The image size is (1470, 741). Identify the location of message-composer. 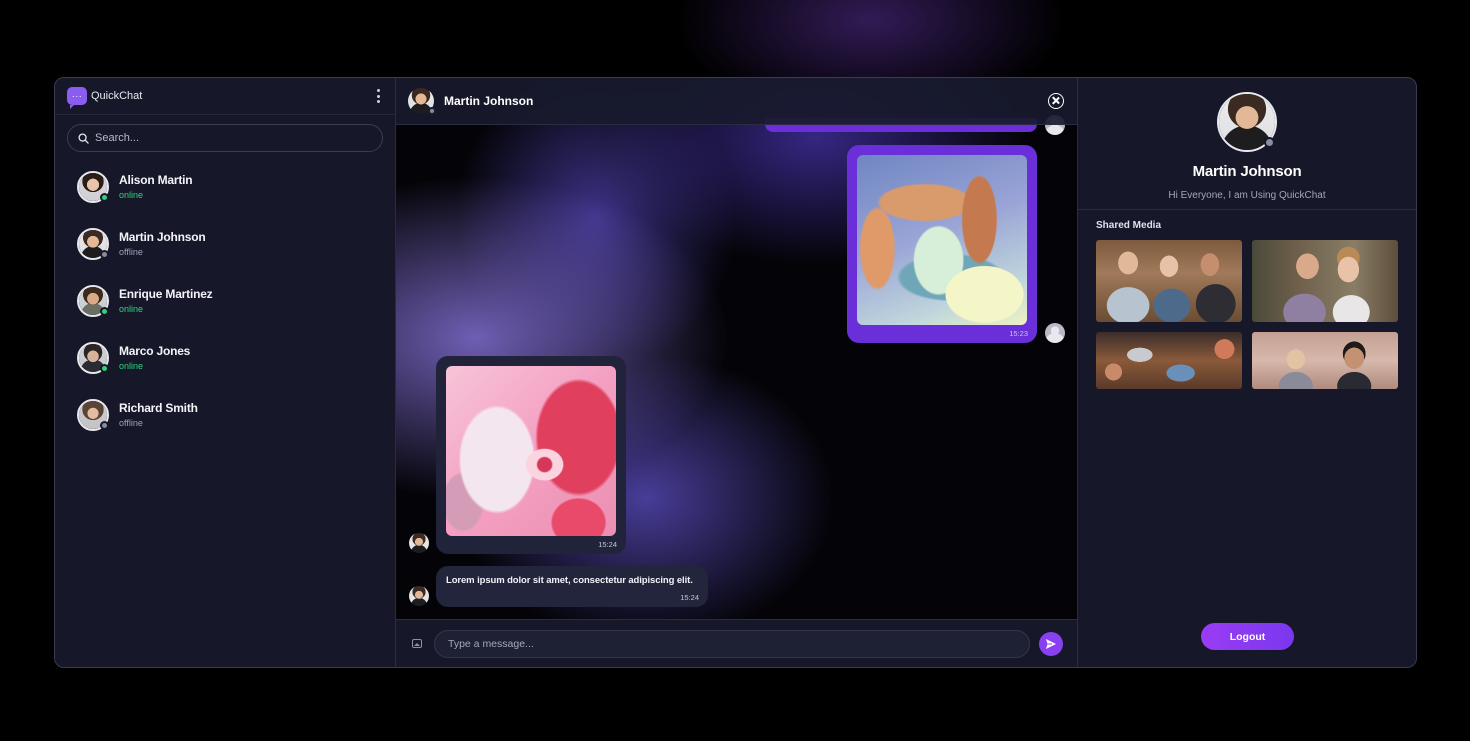
(736, 643).